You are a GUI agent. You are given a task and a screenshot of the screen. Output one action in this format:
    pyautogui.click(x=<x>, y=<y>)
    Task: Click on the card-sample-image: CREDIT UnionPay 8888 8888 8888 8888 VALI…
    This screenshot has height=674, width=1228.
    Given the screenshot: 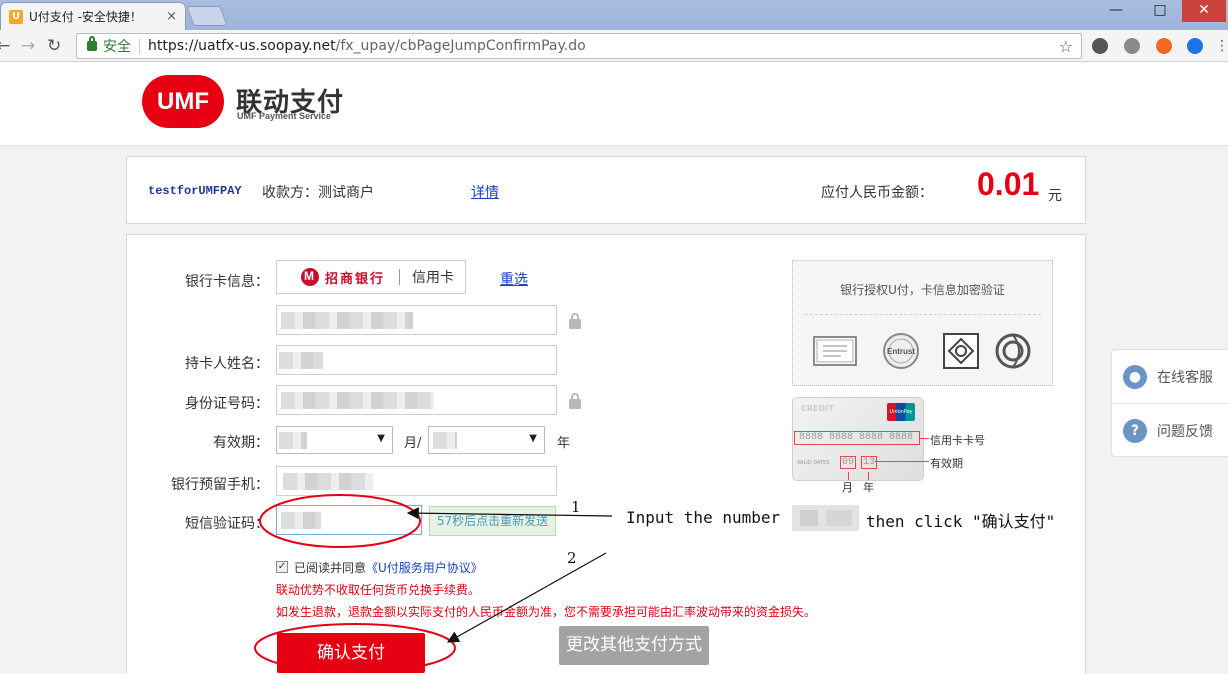 What is the action you would take?
    pyautogui.click(x=858, y=439)
    